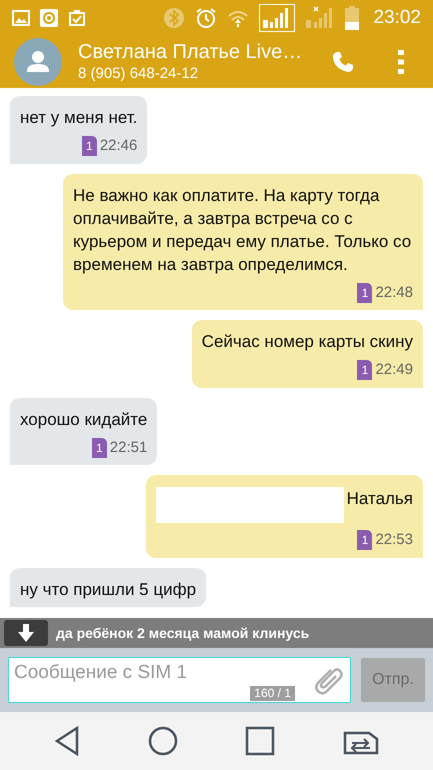 The width and height of the screenshot is (433, 770). I want to click on contact-phone: 8 (905) 648-24-12, so click(139, 74).